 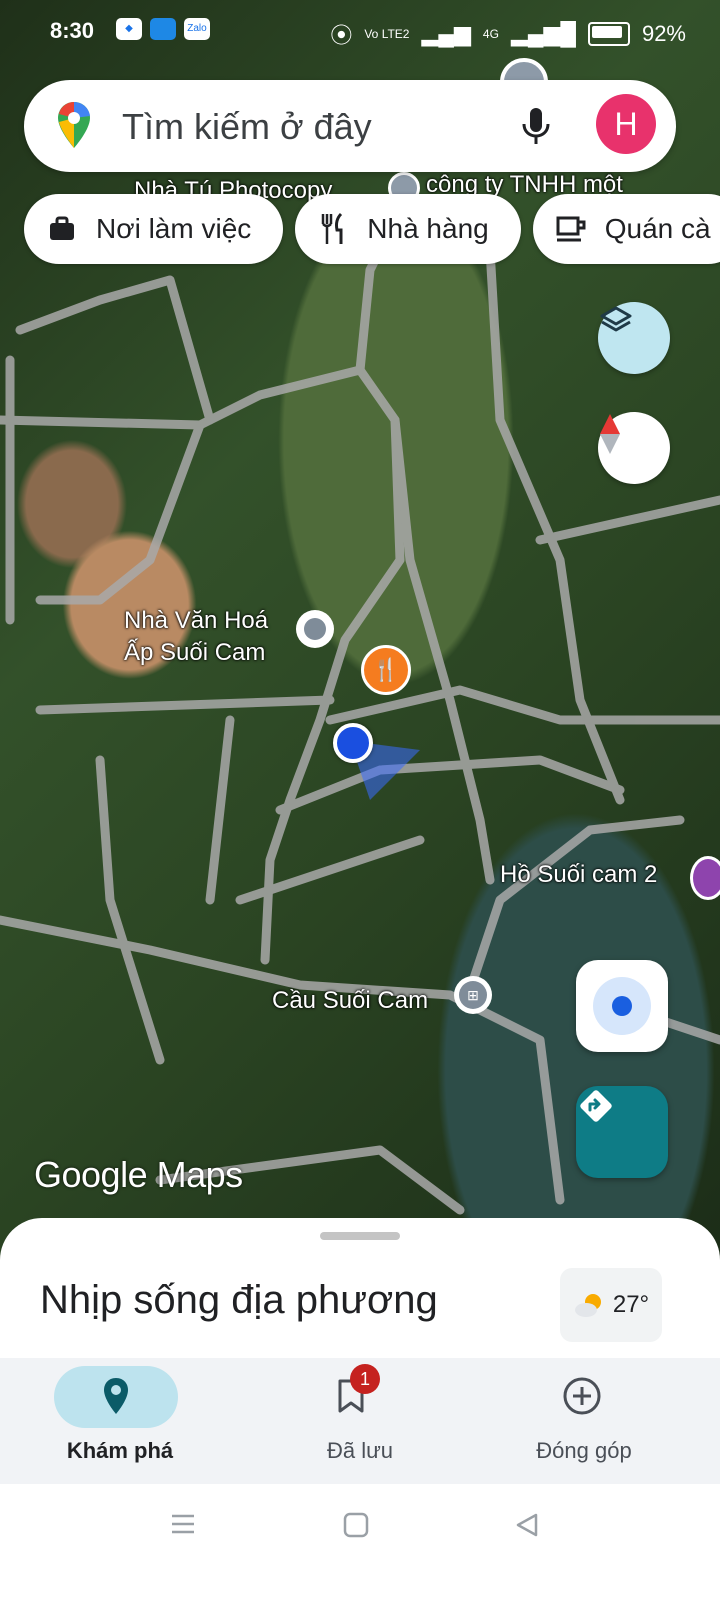 What do you see at coordinates (657, 228) in the screenshot?
I see `chip-label: Quán cà` at bounding box center [657, 228].